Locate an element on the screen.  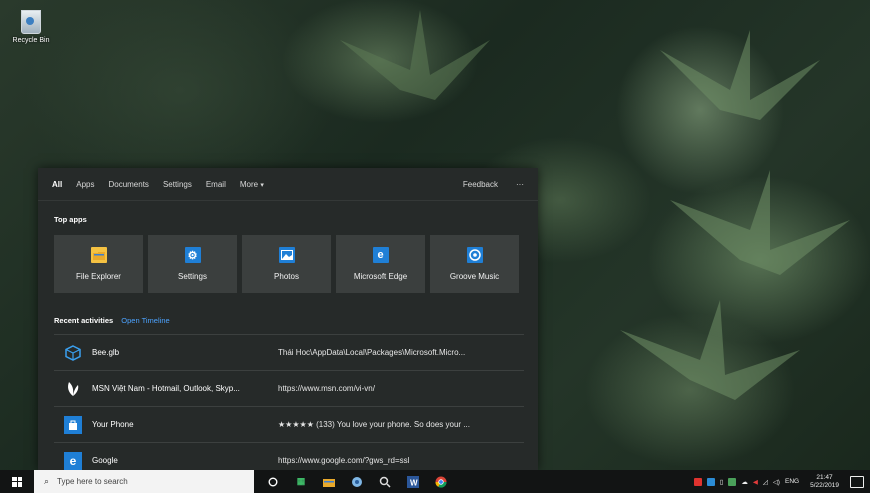
3d-viewer-icon is located at coordinates (73, 353).